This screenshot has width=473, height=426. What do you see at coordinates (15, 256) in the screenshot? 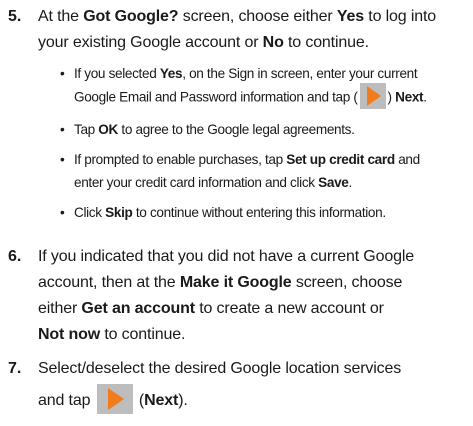
I see `step-number: 6.` at bounding box center [15, 256].